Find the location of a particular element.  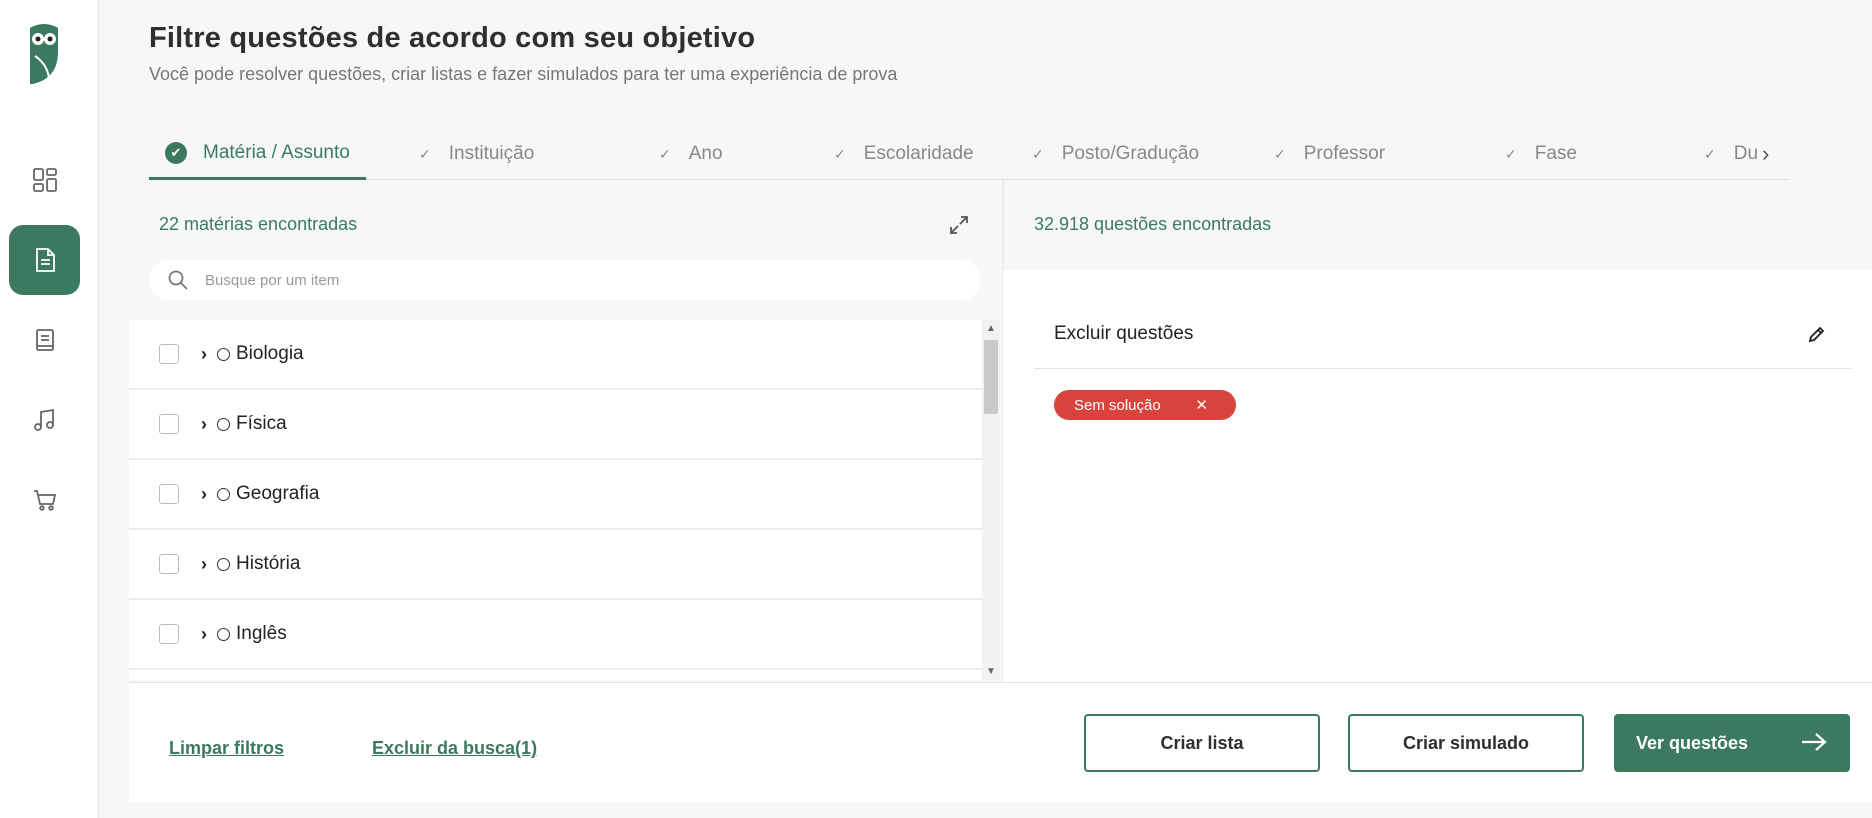

tabs-next-chevron-icon: › is located at coordinates (1765, 154).